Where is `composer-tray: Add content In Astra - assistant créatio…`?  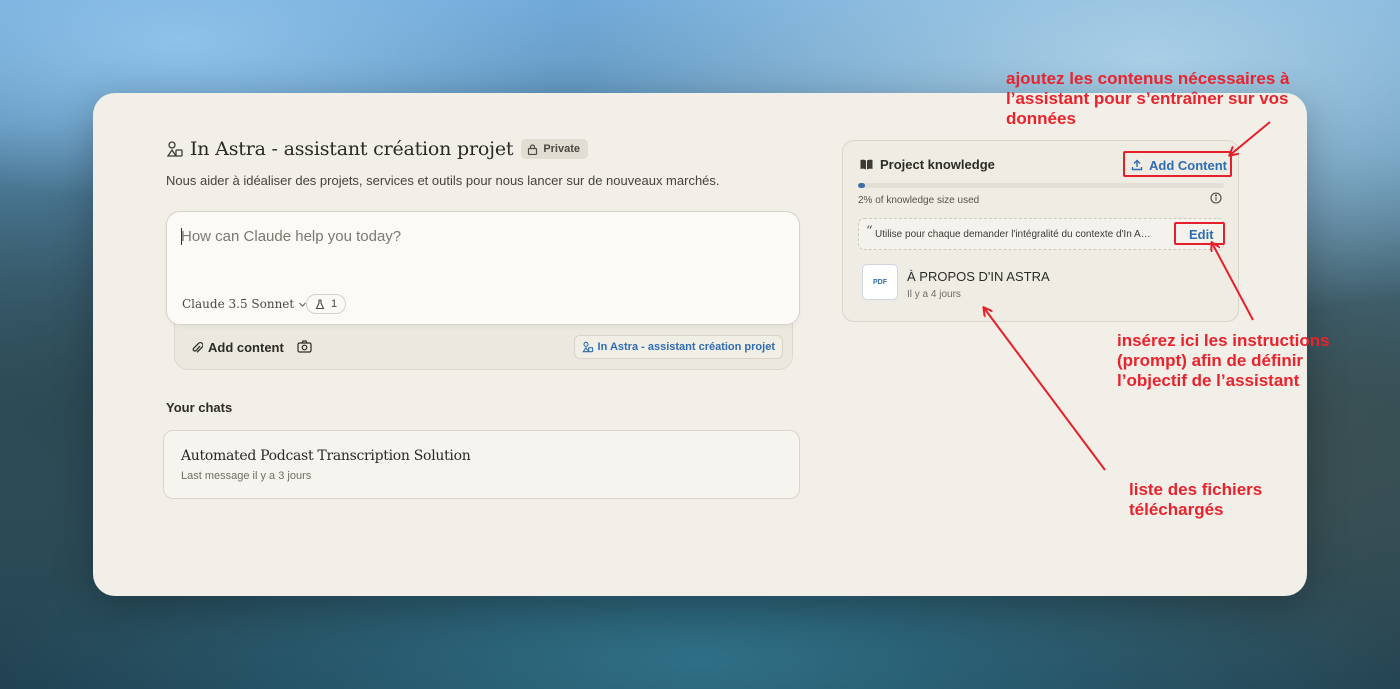
composer-tray: Add content In Astra - assistant créatio… is located at coordinates (483, 344).